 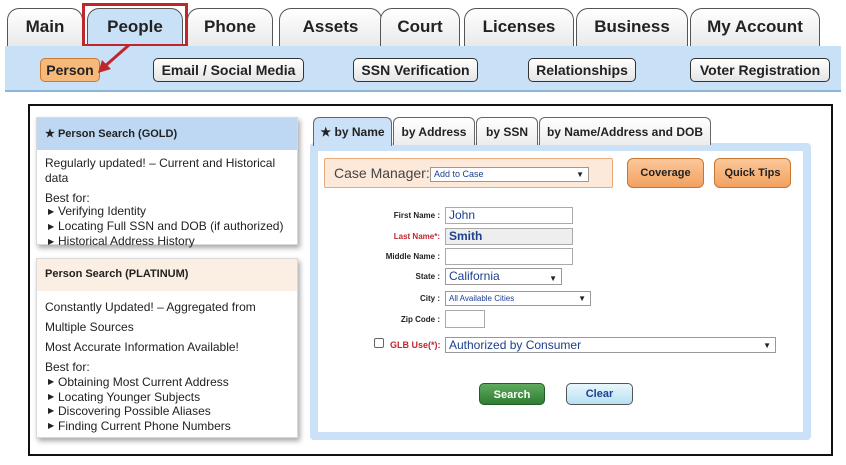 I want to click on tab-phone: Phone, so click(x=230, y=27).